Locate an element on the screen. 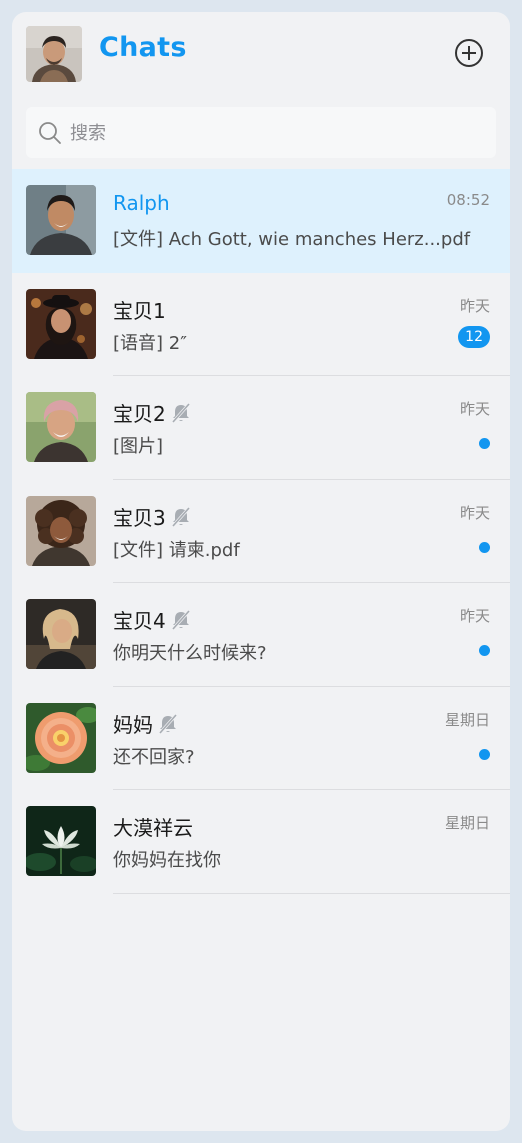 This screenshot has height=1143, width=522. chat-name-text: 宝贝2 is located at coordinates (139, 414).